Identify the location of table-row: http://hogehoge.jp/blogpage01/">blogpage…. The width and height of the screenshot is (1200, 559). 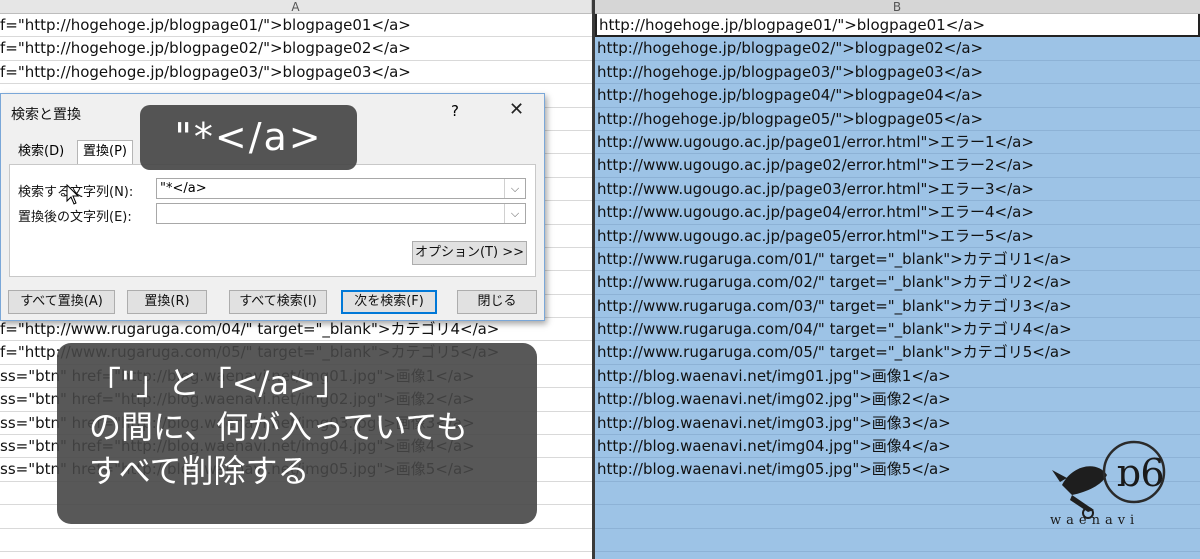
(897, 26).